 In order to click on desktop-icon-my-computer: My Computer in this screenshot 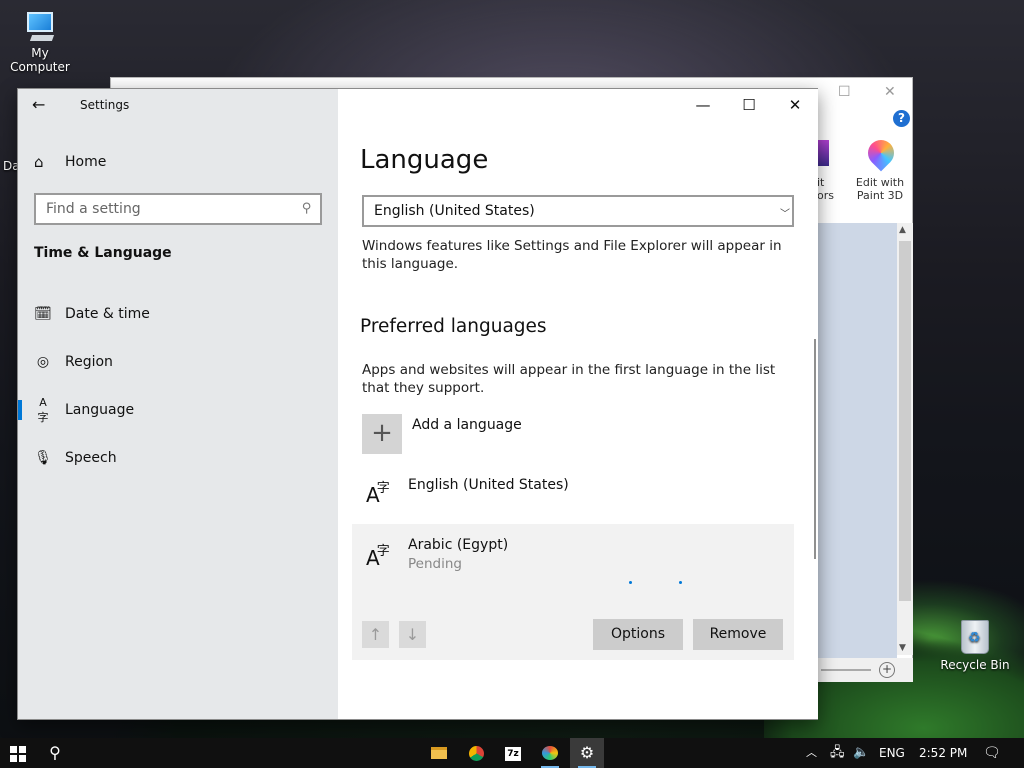, I will do `click(40, 42)`.